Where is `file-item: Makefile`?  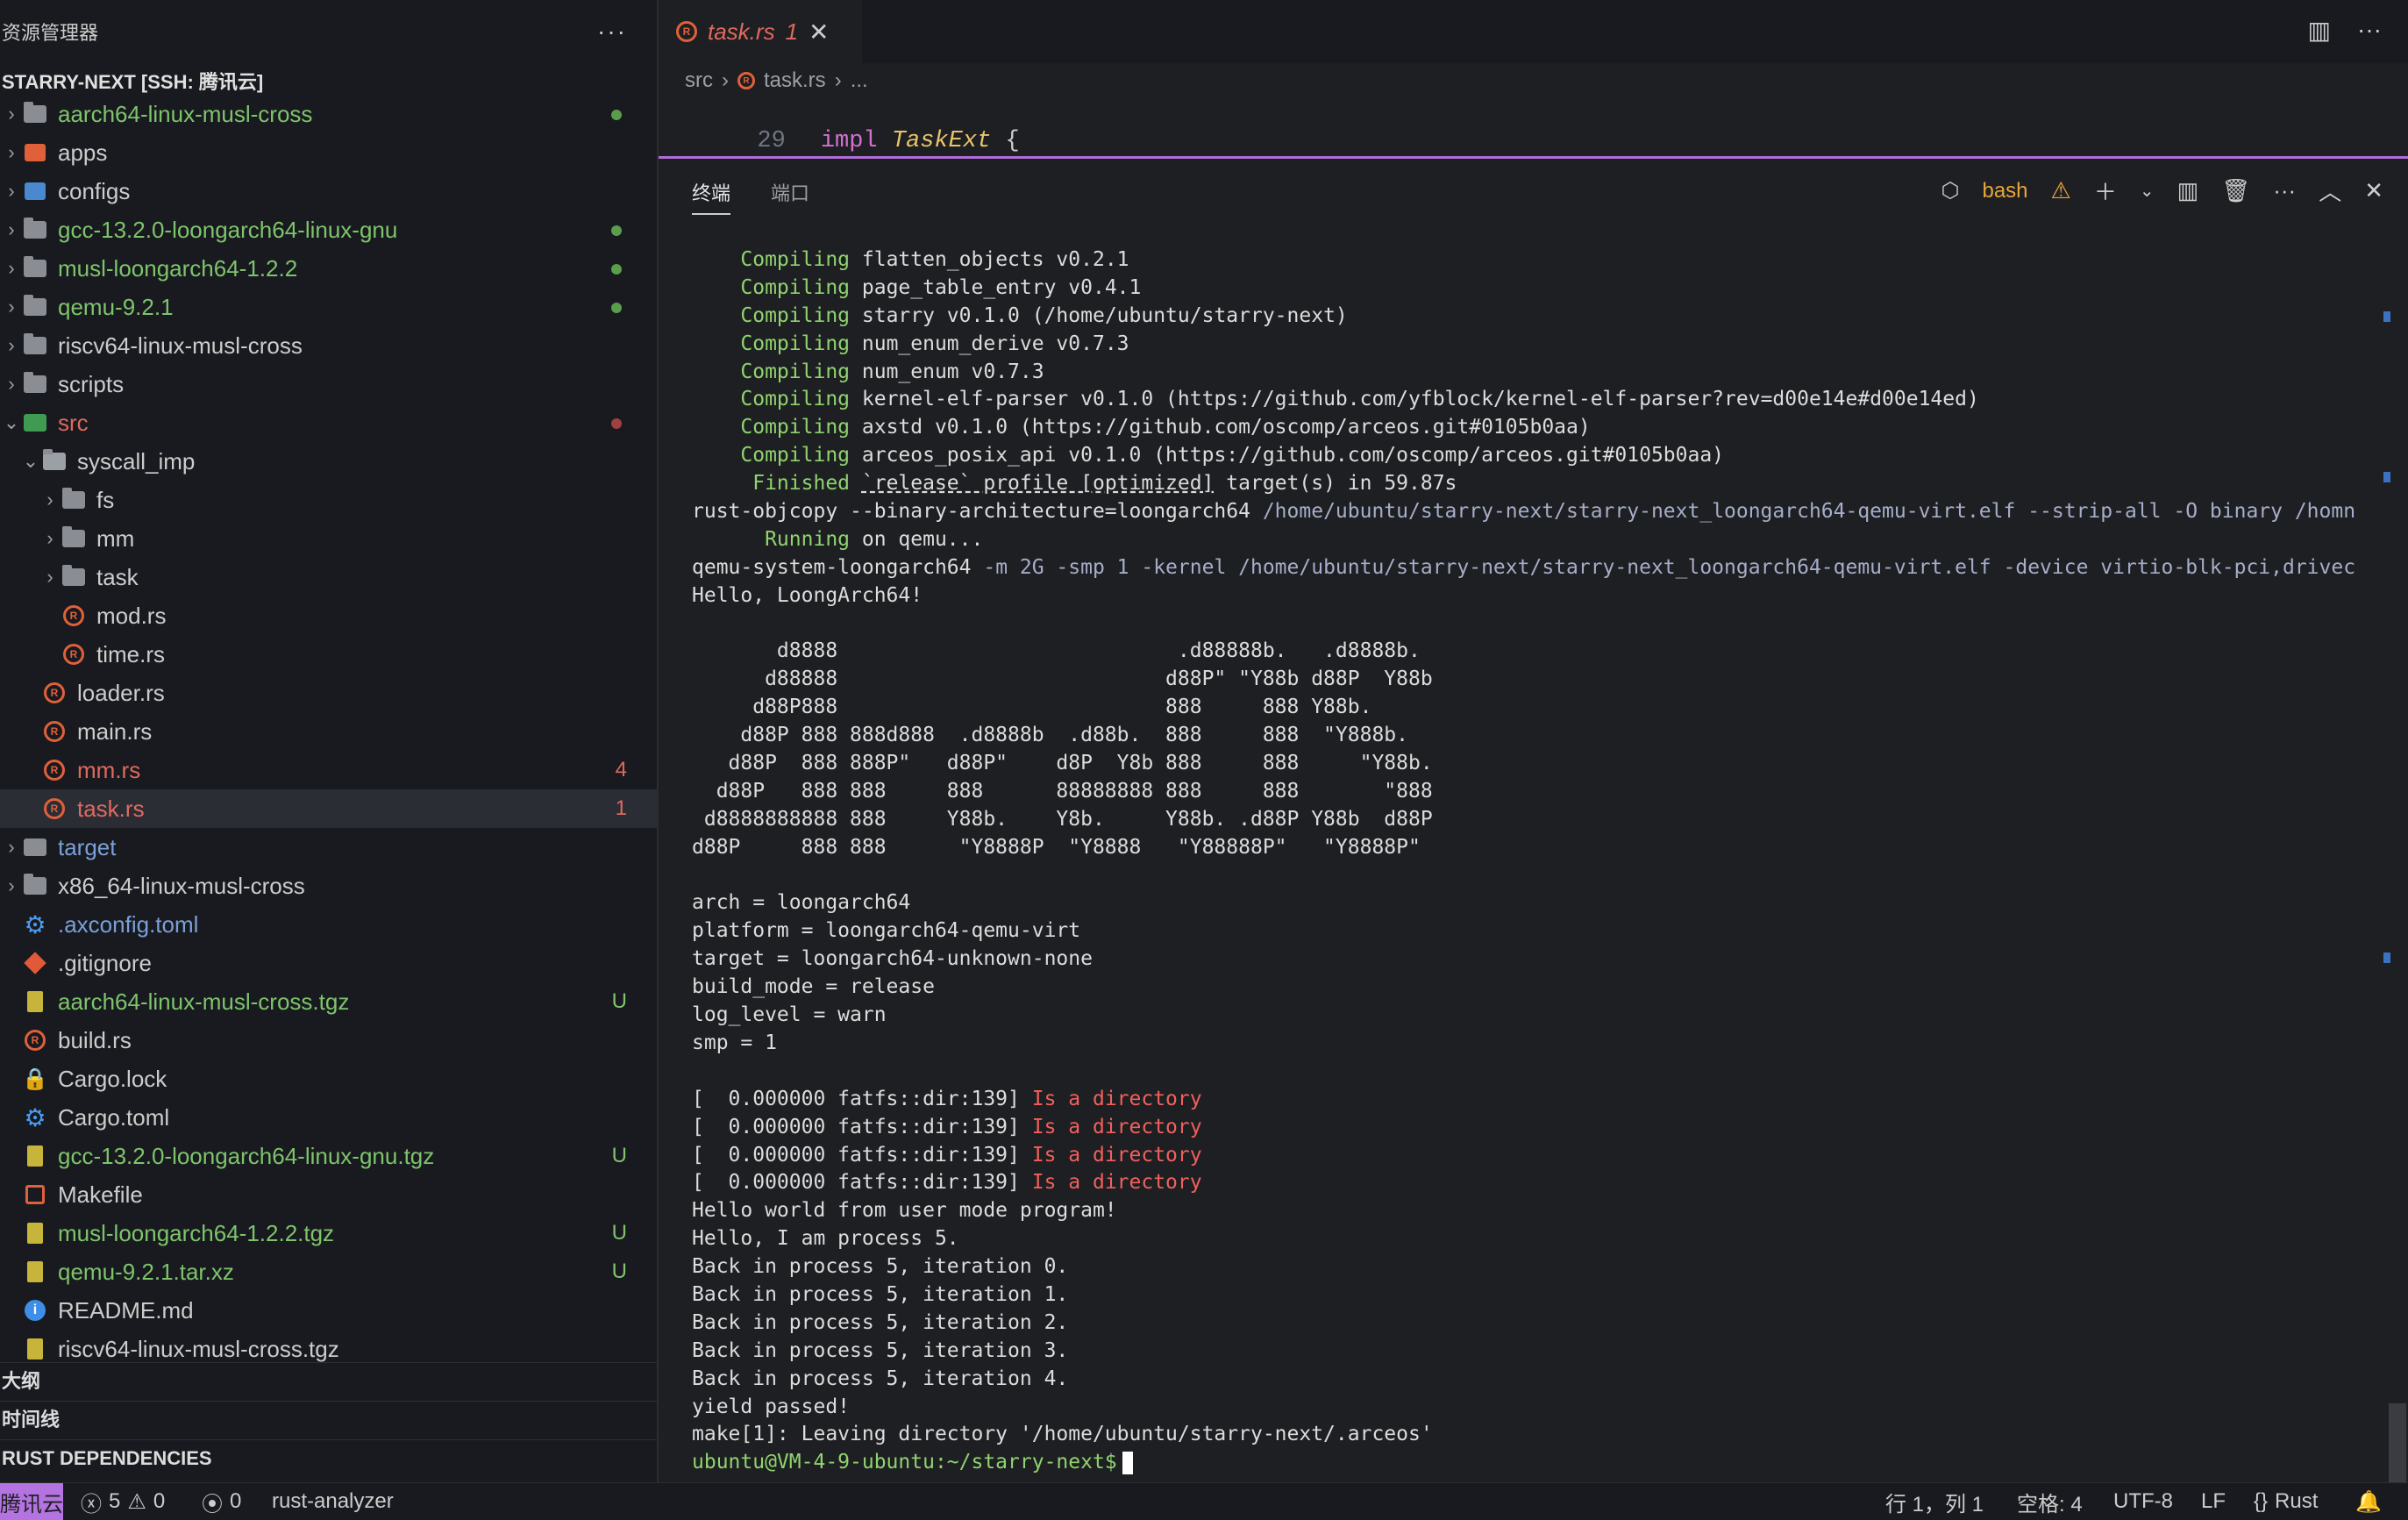
file-item: Makefile is located at coordinates (328, 1194).